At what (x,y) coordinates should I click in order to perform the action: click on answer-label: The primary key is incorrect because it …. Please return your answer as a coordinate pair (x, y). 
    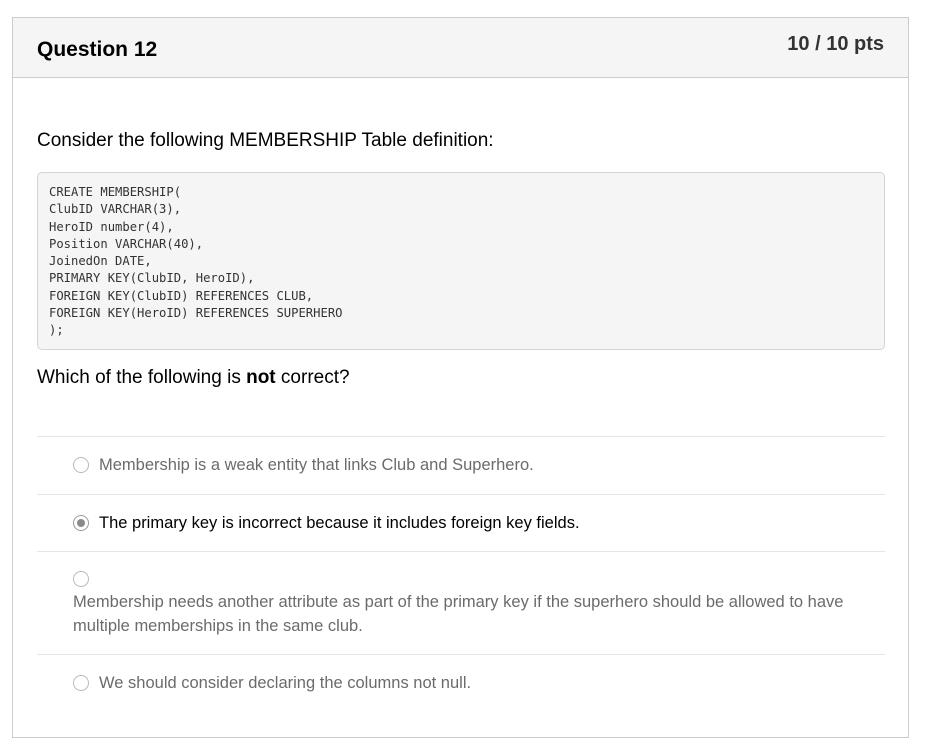
    Looking at the image, I should click on (339, 523).